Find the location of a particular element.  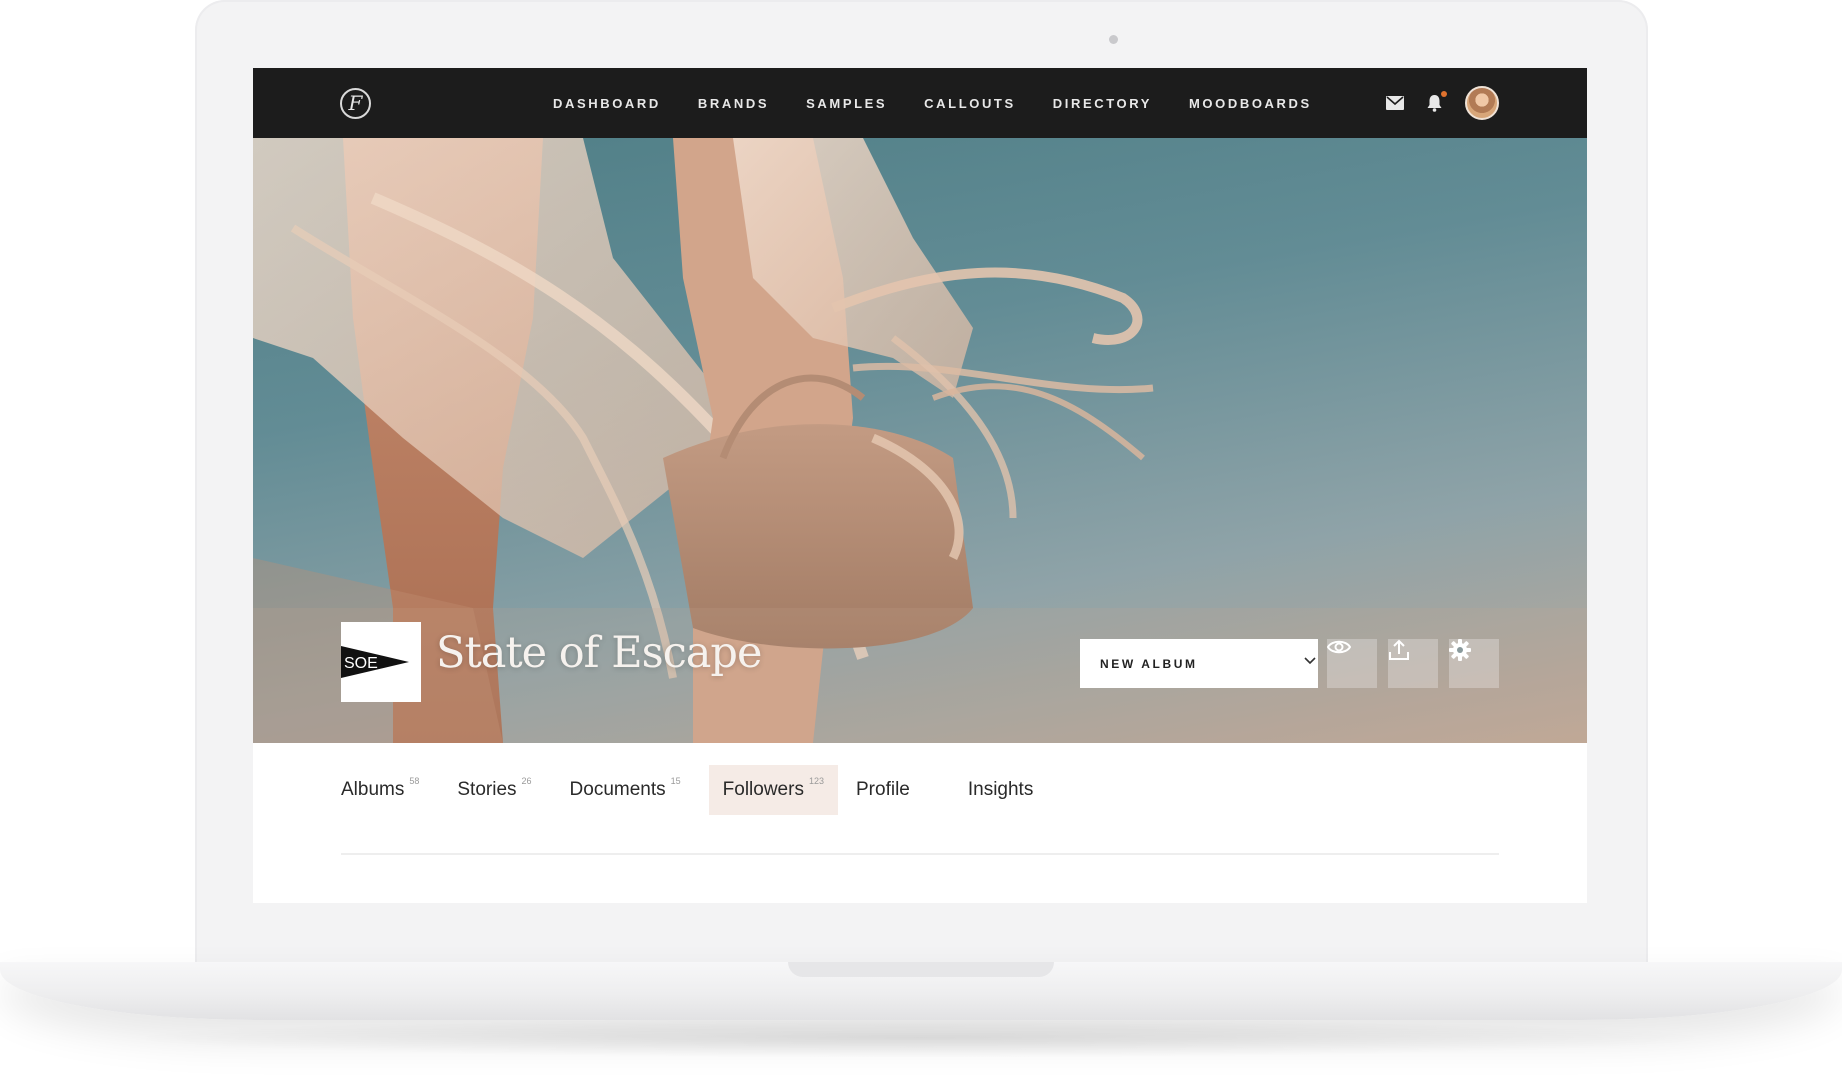

tab-stories-count: 26 is located at coordinates (526, 781).